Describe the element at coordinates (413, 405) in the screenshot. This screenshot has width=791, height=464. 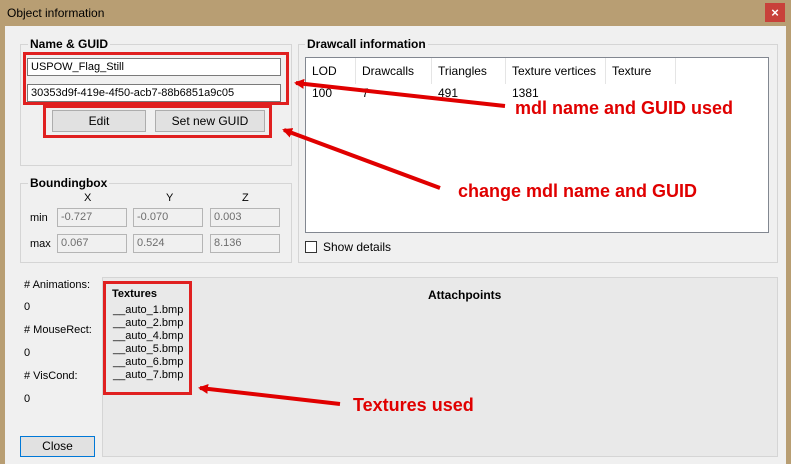
I see `annotation-textures-used: Textures used` at that location.